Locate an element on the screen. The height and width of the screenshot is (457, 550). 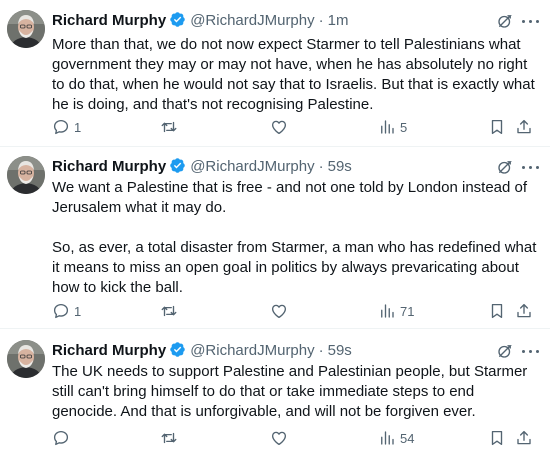
reply-button is located at coordinates (63, 438).